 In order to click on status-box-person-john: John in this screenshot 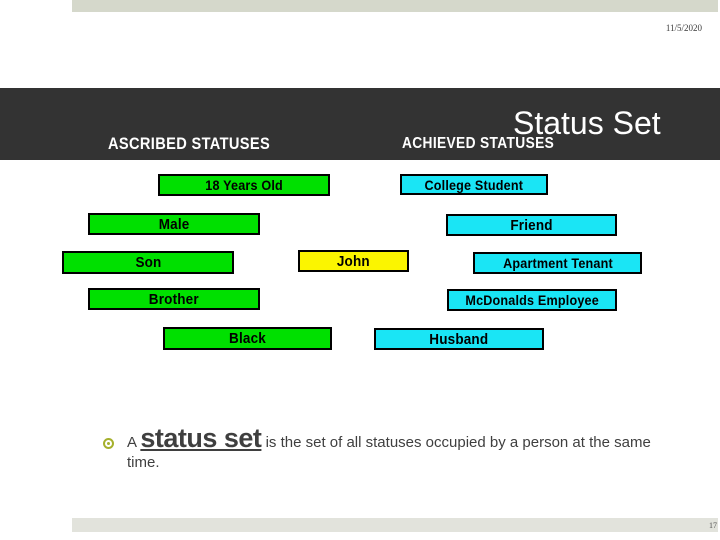, I will do `click(353, 261)`.